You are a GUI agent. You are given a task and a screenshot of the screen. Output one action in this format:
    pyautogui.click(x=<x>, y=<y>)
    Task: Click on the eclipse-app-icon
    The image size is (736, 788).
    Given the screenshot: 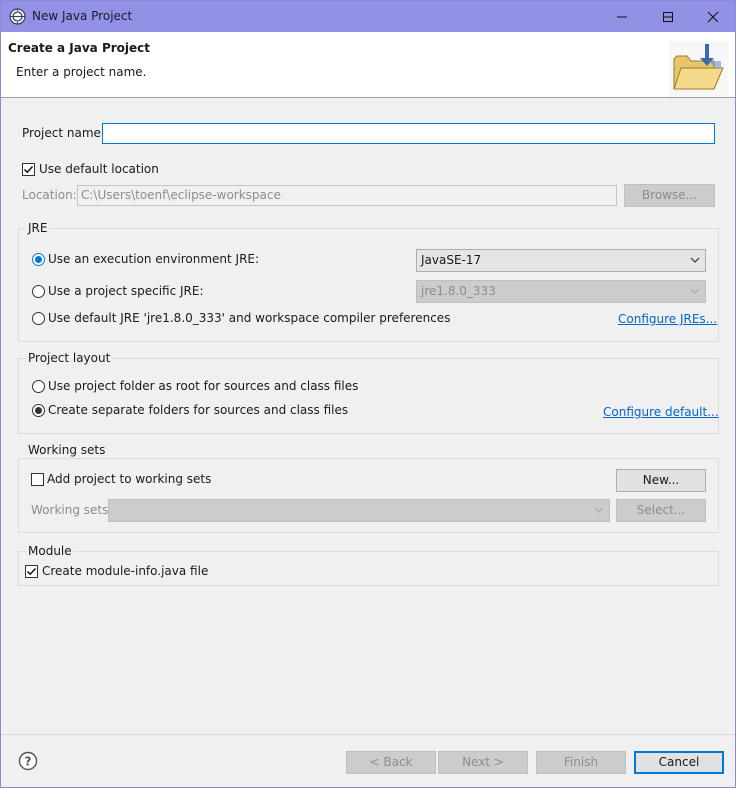 What is the action you would take?
    pyautogui.click(x=17, y=16)
    